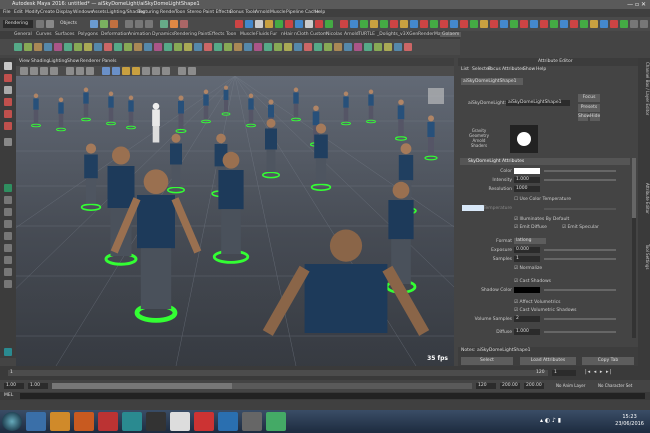 This screenshot has height=433, width=650. Describe the element at coordinates (564, 373) in the screenshot. I see `current-frame-field: 1` at that location.